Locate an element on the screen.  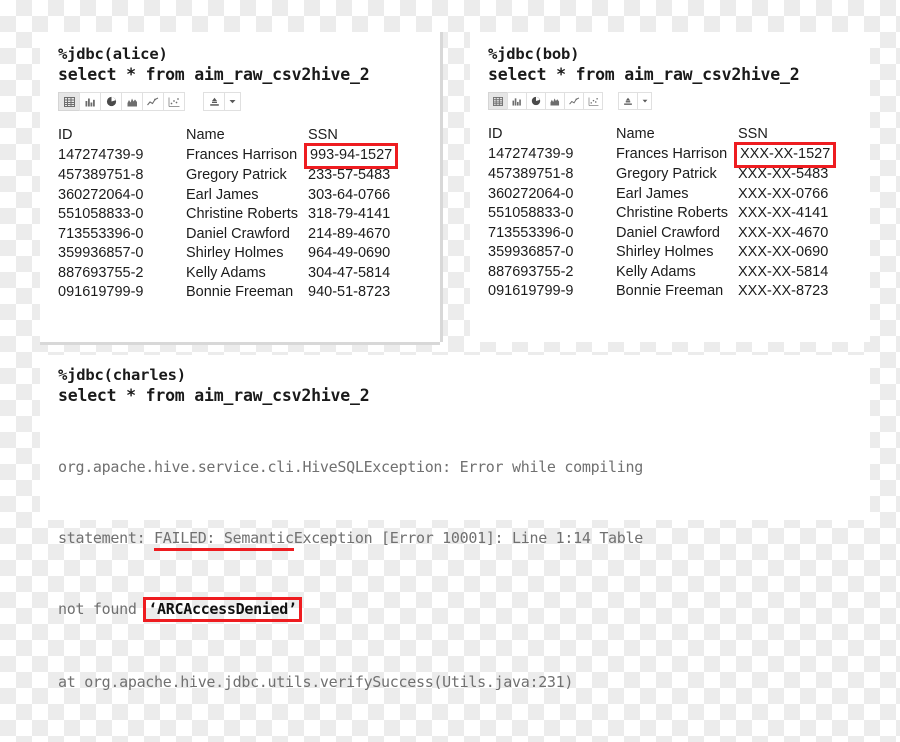
cell-name: Shirley Holmes is located at coordinates (665, 252).